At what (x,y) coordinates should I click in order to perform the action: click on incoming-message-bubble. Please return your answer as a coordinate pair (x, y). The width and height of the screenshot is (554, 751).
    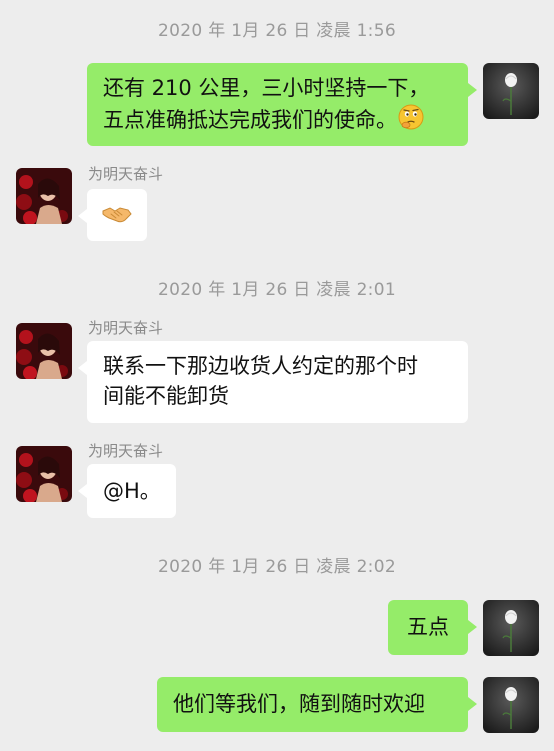
    Looking at the image, I should click on (112, 215).